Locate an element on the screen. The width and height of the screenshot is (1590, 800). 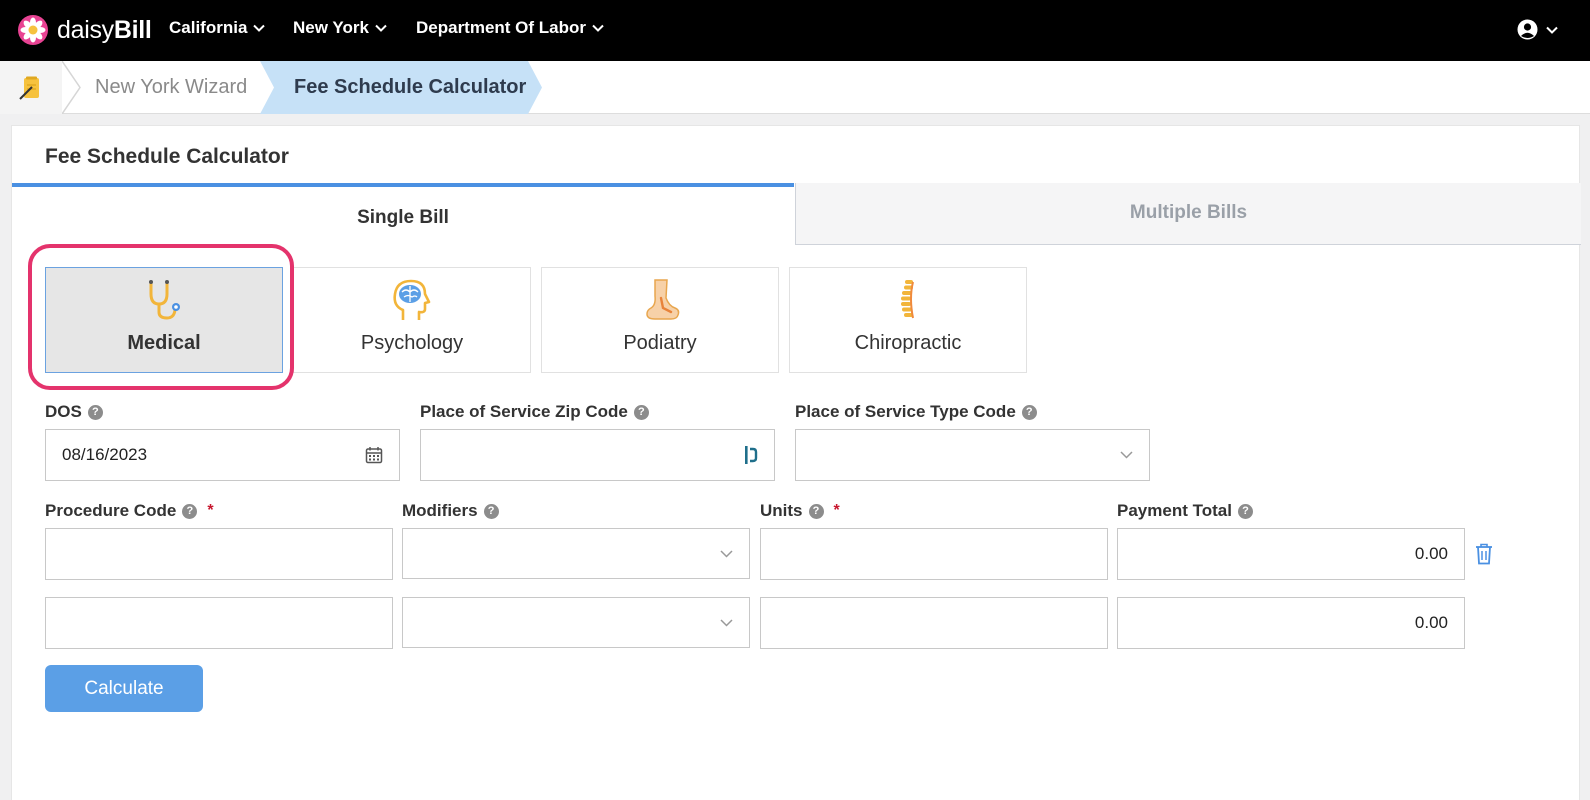
card-title: Fee Schedule Calculator is located at coordinates (167, 156).